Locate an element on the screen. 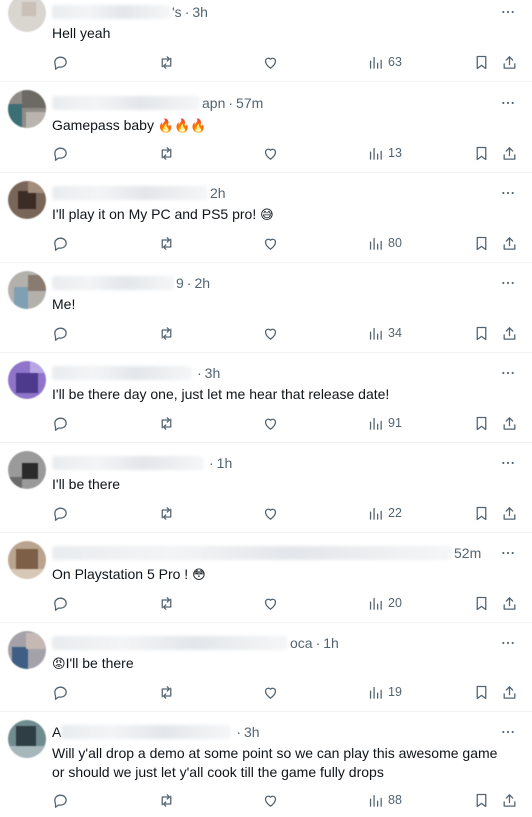 The width and height of the screenshot is (532, 817). reply-item: 52m On Playstation 5 Pro ! 😳 20 is located at coordinates (266, 578).